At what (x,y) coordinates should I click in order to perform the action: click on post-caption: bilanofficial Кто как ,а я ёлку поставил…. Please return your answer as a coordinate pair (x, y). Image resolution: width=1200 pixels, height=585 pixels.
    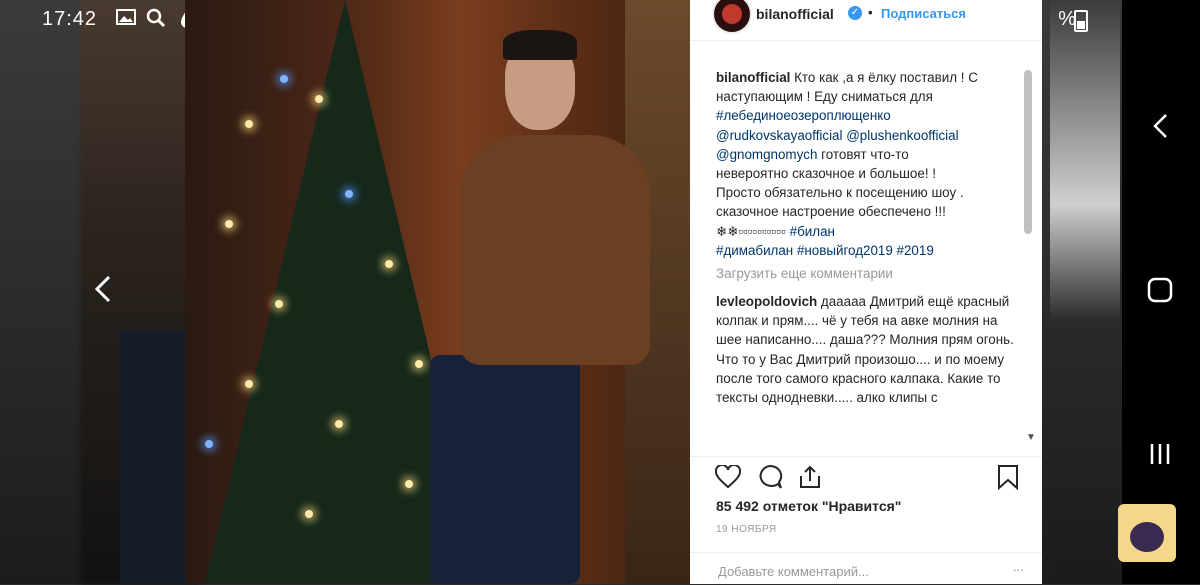
    Looking at the image, I should click on (866, 164).